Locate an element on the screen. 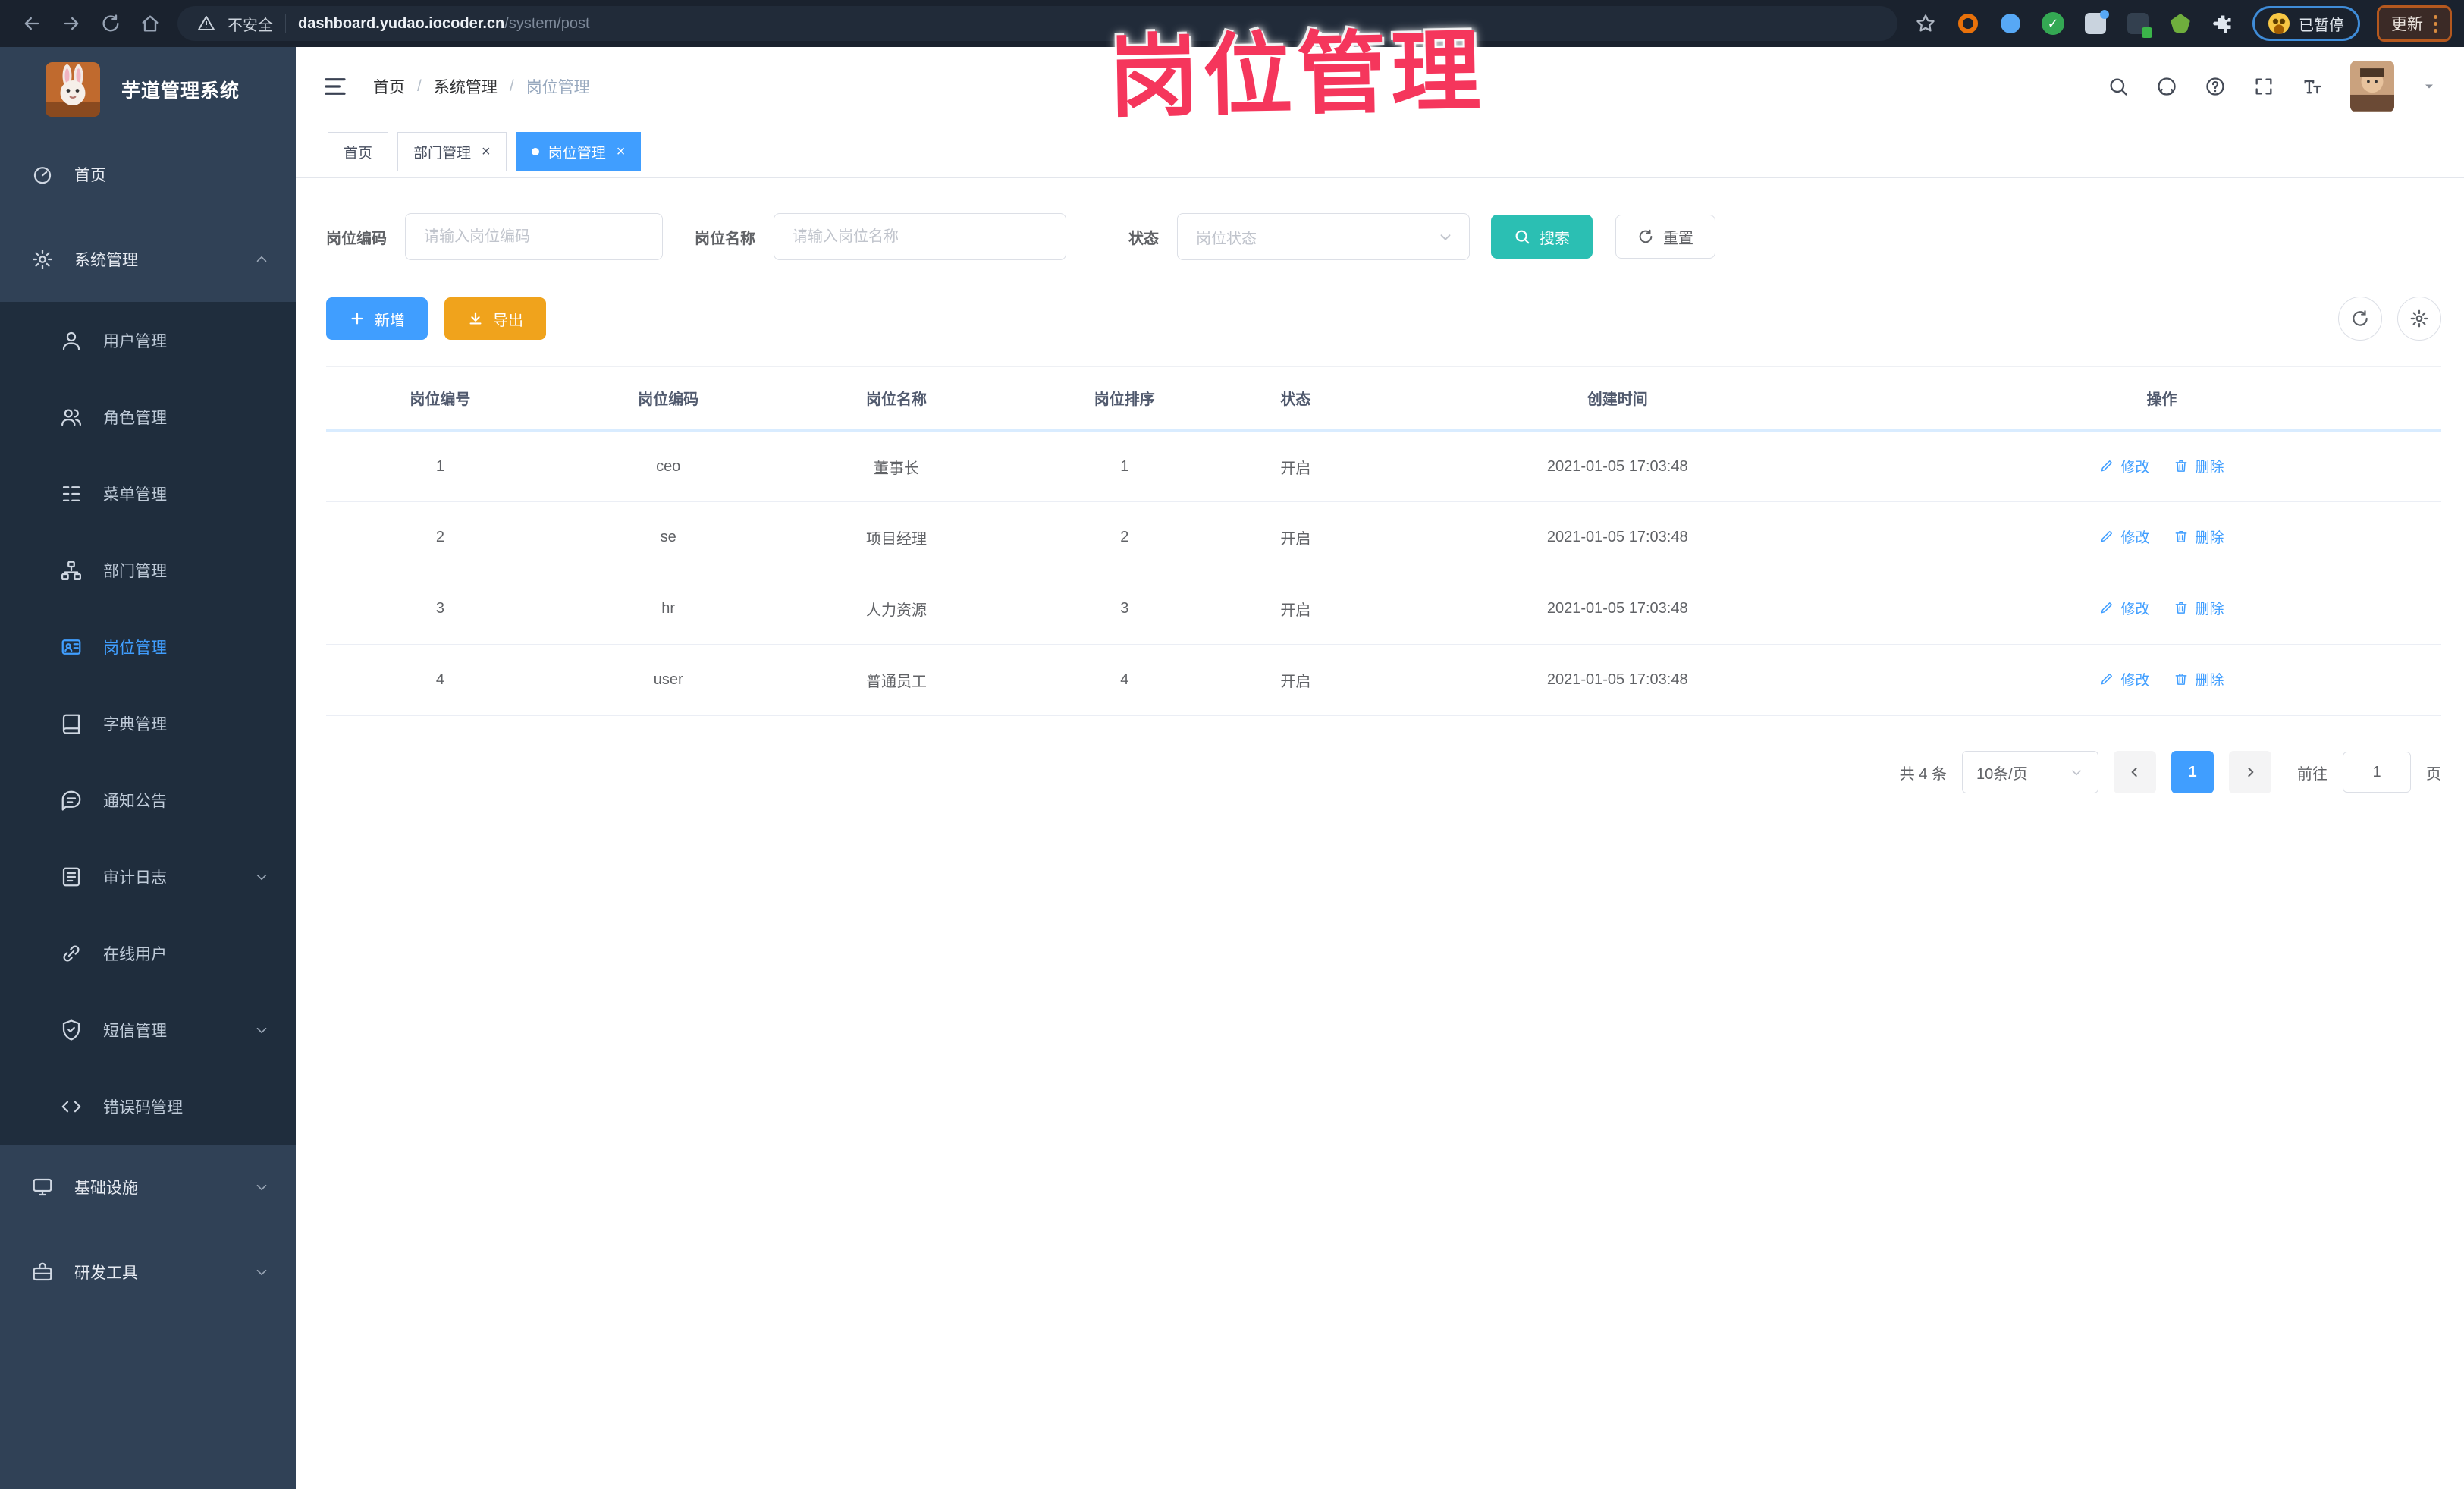 Image resolution: width=2464 pixels, height=1489 pixels. table-cell: 人力资源 is located at coordinates (897, 609).